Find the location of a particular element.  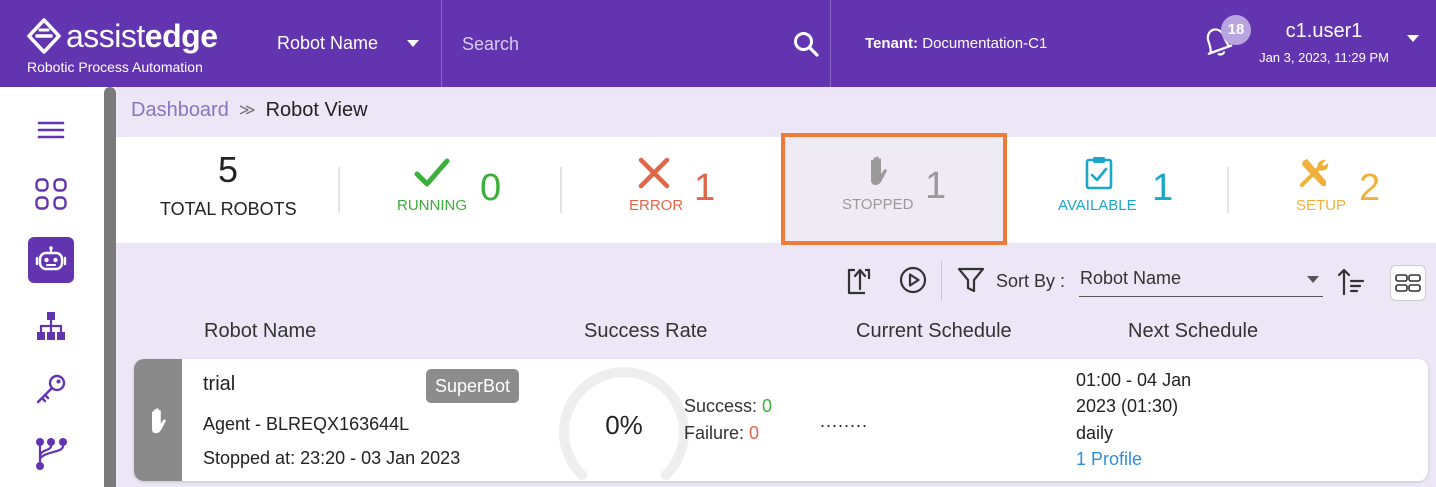

sort-order-icon is located at coordinates (1351, 282).